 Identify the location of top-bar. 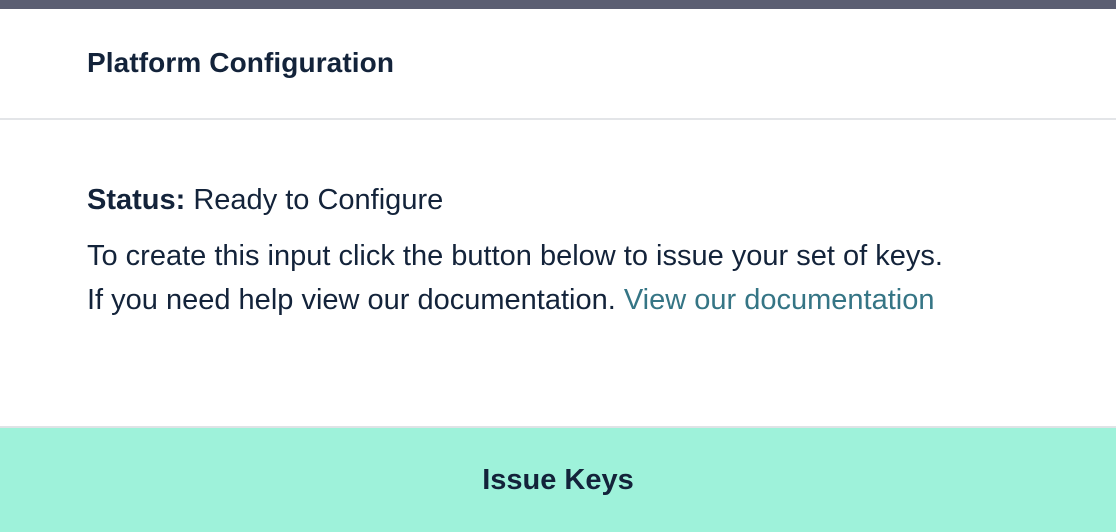
(558, 4).